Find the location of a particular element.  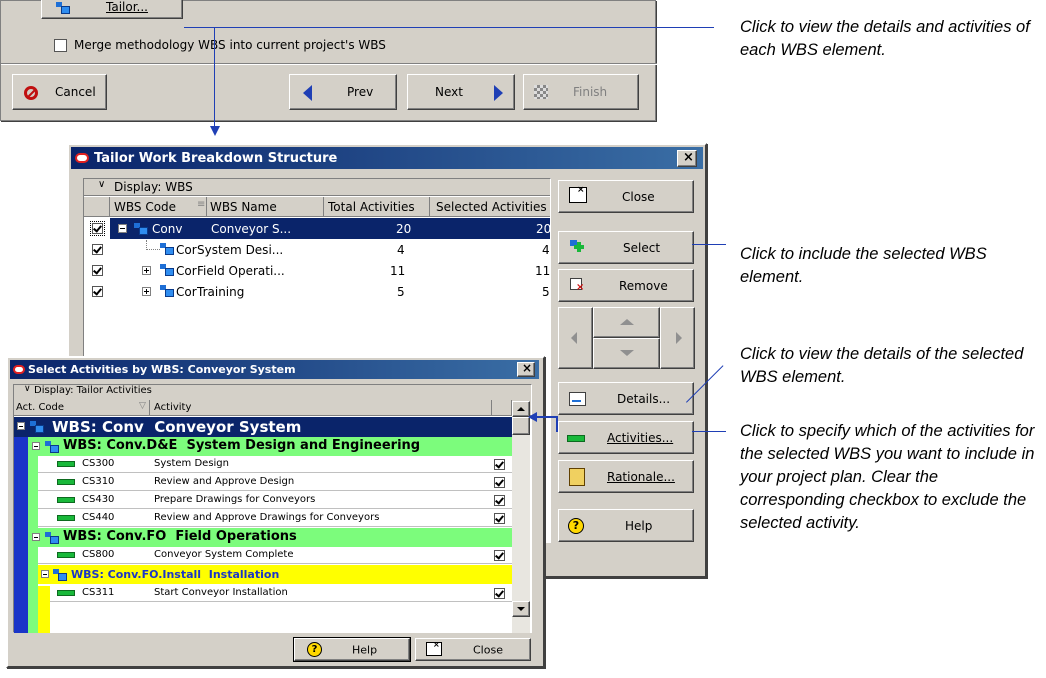

activities-display-bar: ∨ Display: Tailor Activities is located at coordinates (272, 392).